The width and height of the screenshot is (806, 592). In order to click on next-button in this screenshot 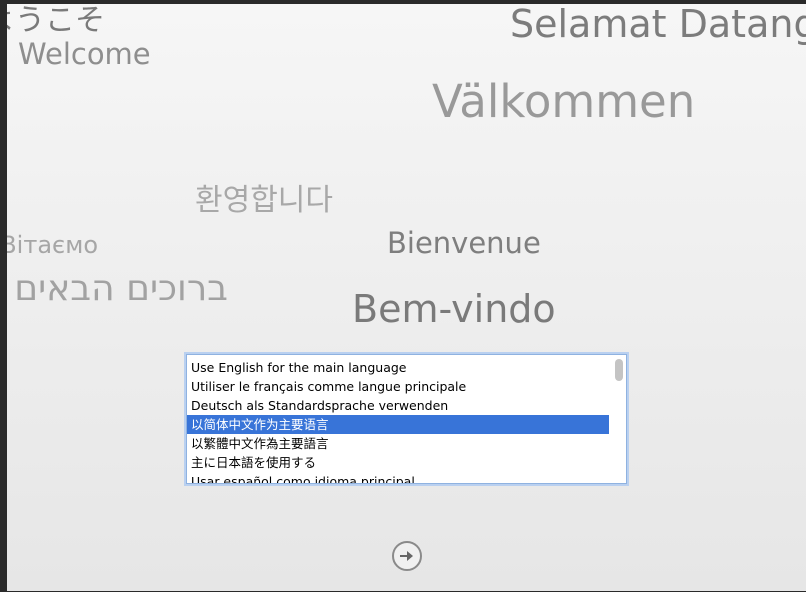, I will do `click(407, 556)`.